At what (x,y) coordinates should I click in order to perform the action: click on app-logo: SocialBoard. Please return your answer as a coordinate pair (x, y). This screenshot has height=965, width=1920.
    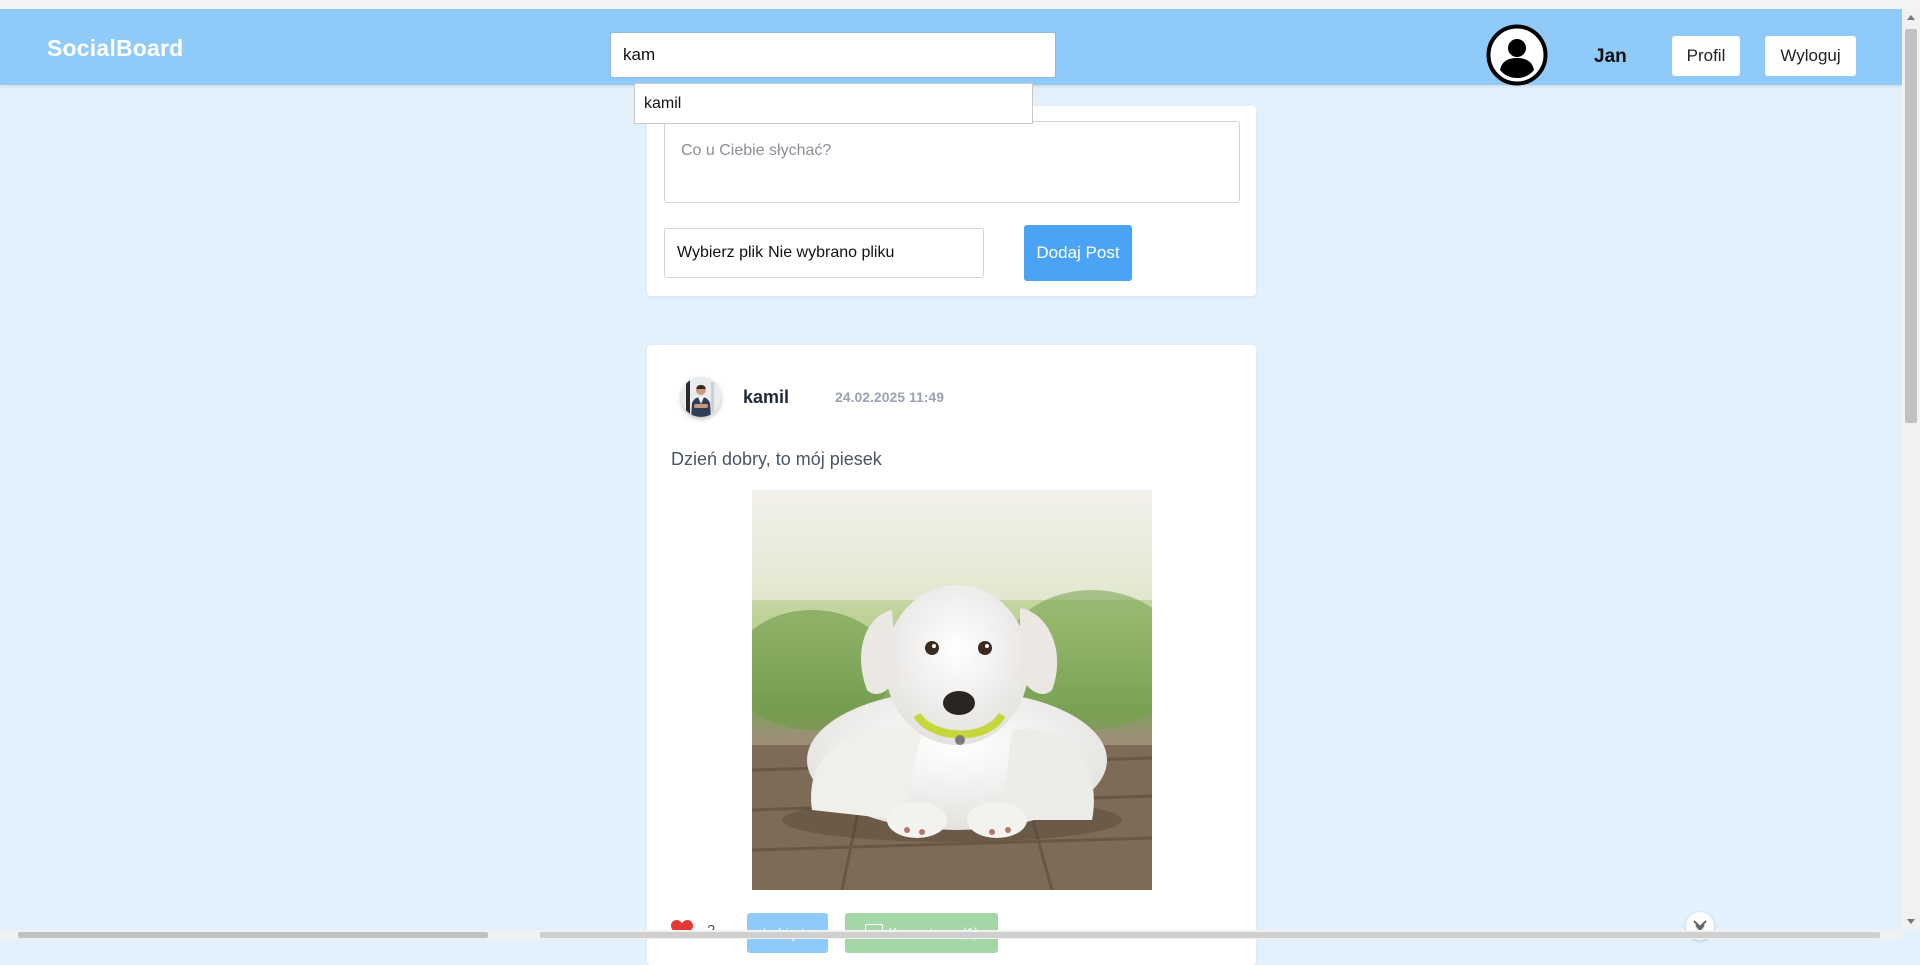
    Looking at the image, I should click on (115, 48).